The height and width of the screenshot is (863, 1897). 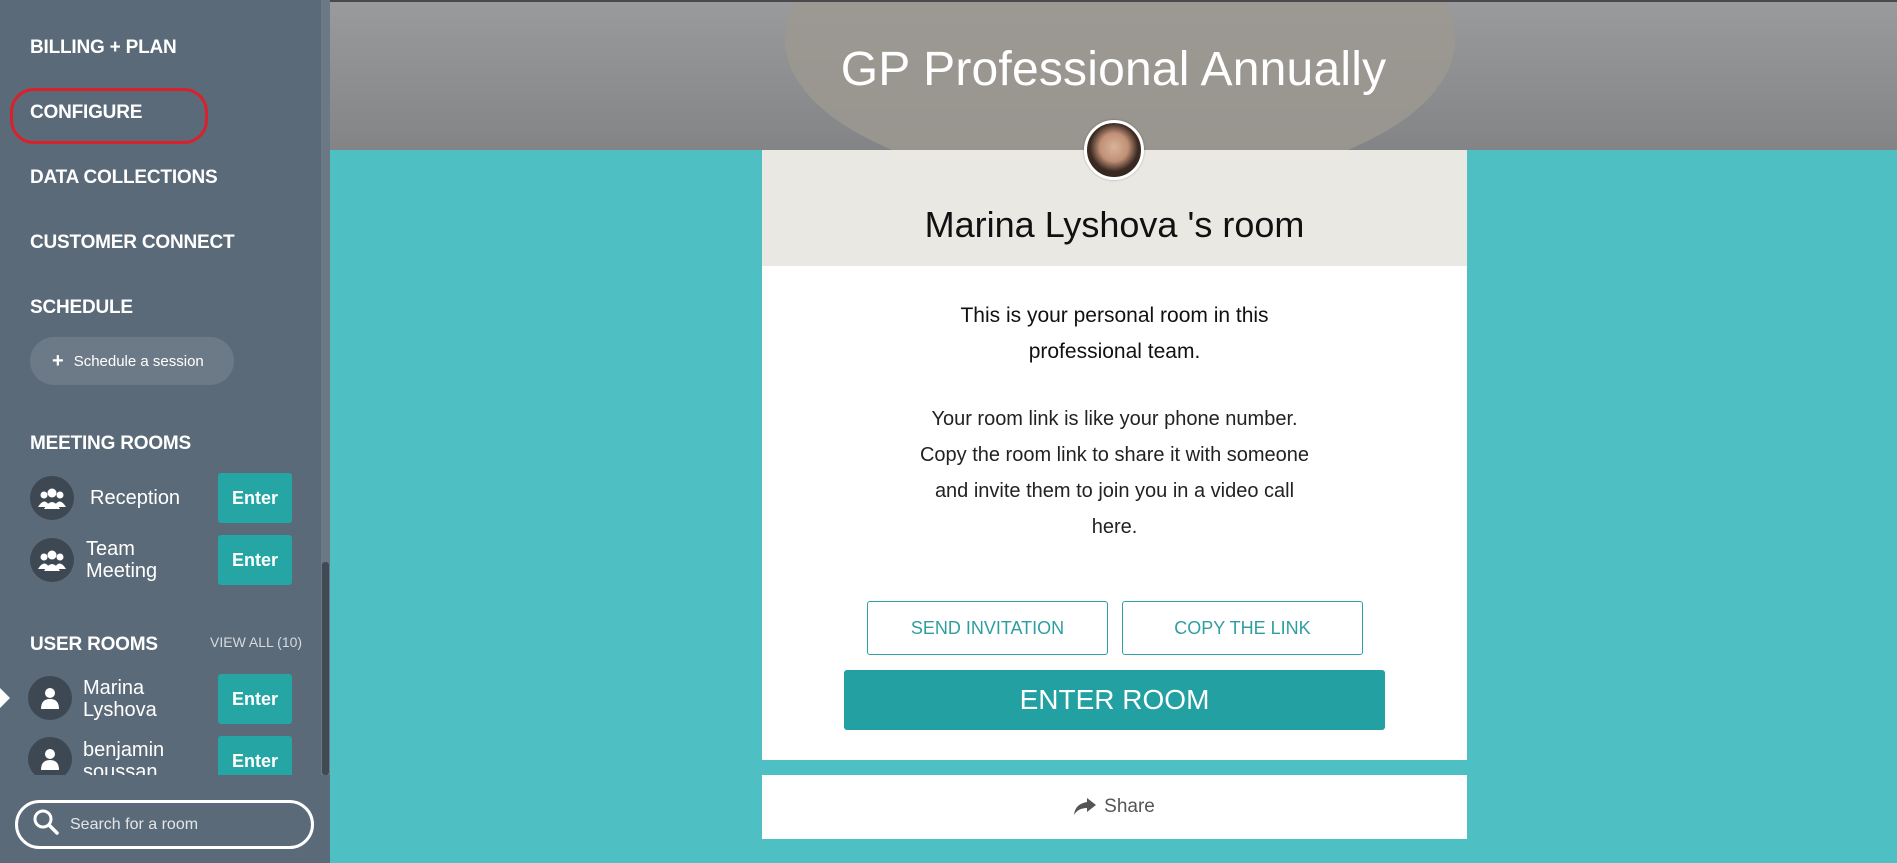 What do you see at coordinates (1114, 315) in the screenshot?
I see `intro-line: This is your personal room in this` at bounding box center [1114, 315].